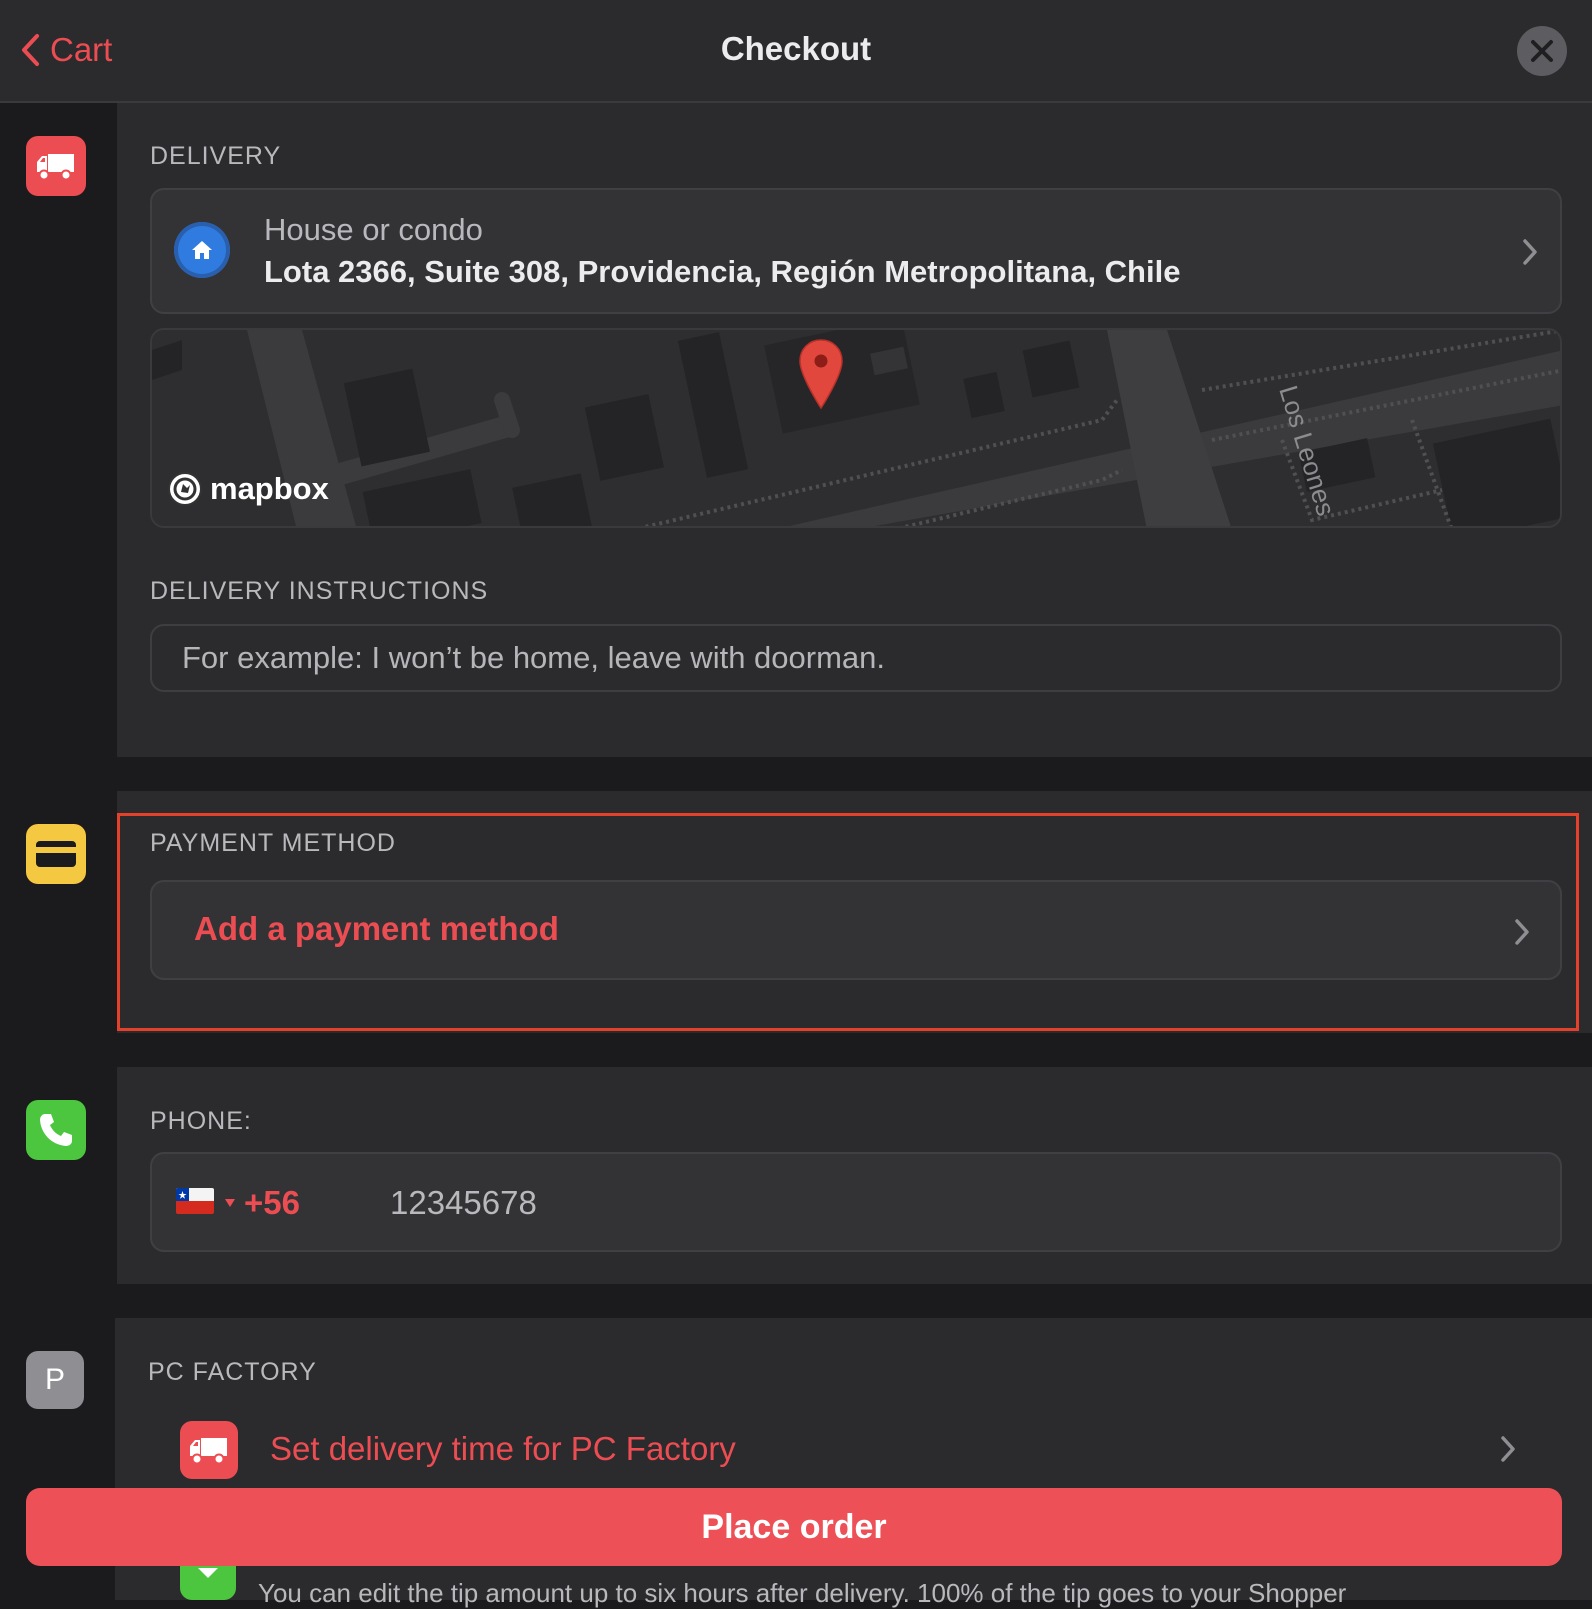 The image size is (1592, 1609). Describe the element at coordinates (216, 156) in the screenshot. I see `delivery-label: DELIVERY` at that location.